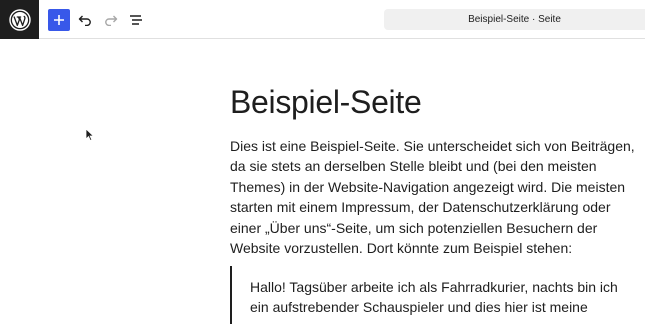 The height and width of the screenshot is (324, 645). I want to click on wordpress-icon, so click(19, 19).